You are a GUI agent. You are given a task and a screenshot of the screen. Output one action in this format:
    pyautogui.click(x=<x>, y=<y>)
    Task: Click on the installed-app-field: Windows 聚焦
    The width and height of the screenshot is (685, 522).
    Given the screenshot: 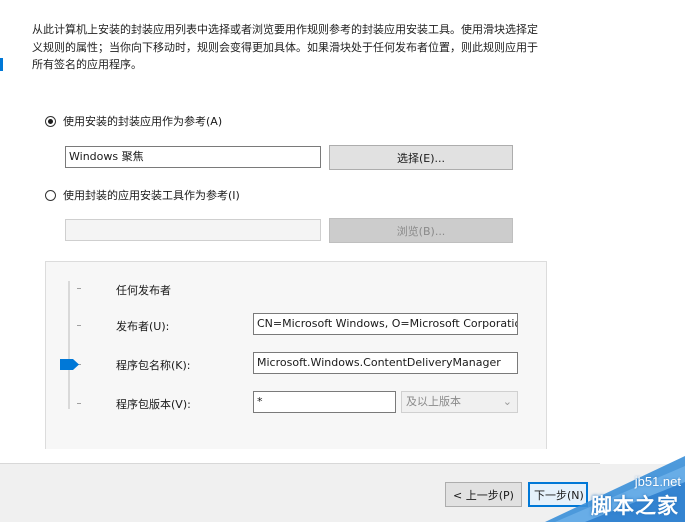 What is the action you would take?
    pyautogui.click(x=193, y=157)
    